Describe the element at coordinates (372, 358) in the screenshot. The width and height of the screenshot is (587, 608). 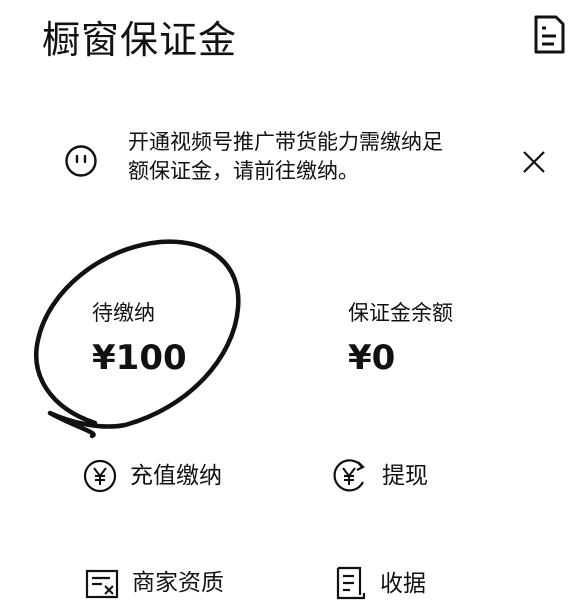
I see `deposit-balance-value: ¥0` at that location.